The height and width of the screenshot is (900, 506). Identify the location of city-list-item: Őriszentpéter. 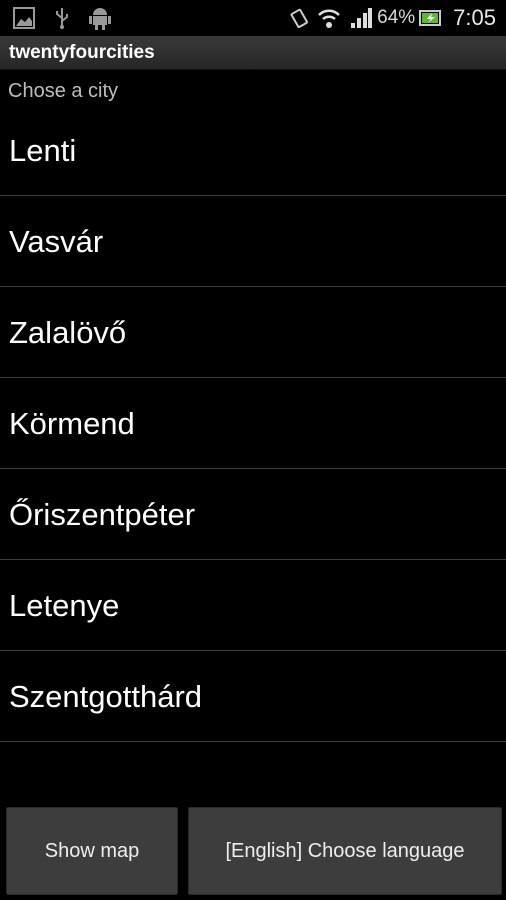
(253, 514).